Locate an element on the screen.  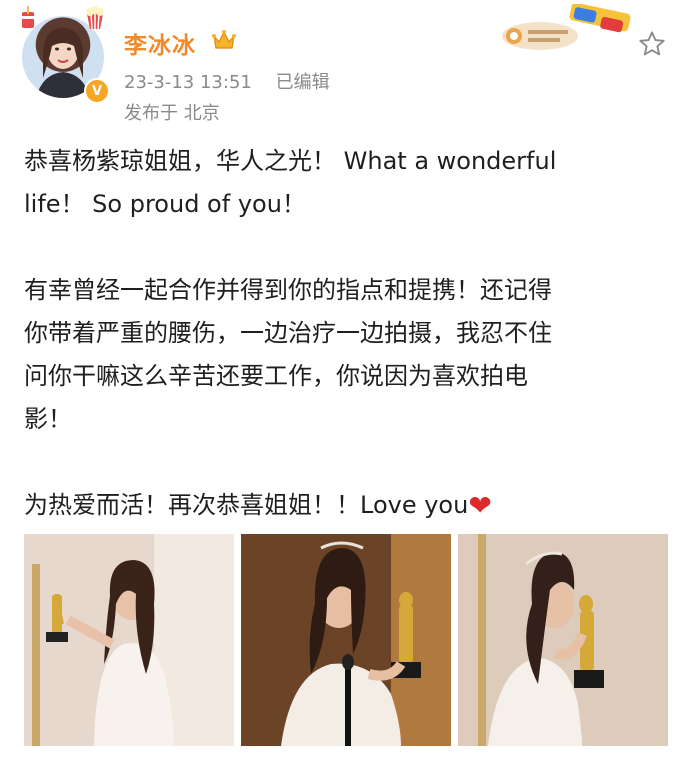
heart-icon: ❤ is located at coordinates (480, 505).